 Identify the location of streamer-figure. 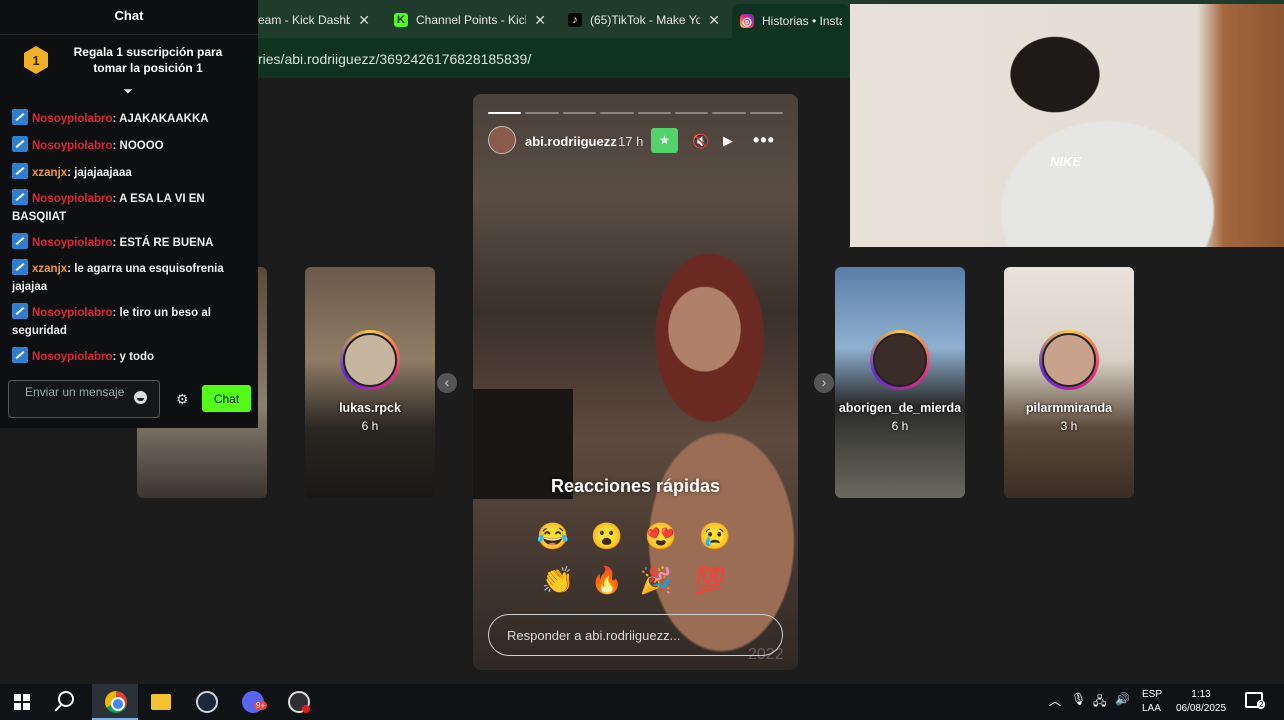
(1095, 130).